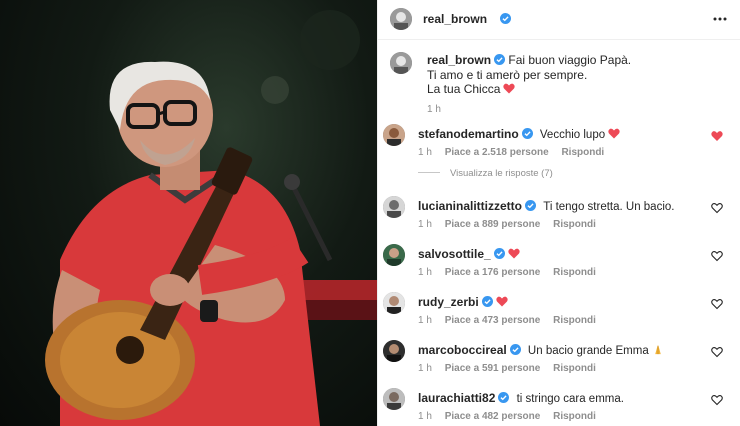 The height and width of the screenshot is (426, 740). I want to click on caption-avatar, so click(401, 63).